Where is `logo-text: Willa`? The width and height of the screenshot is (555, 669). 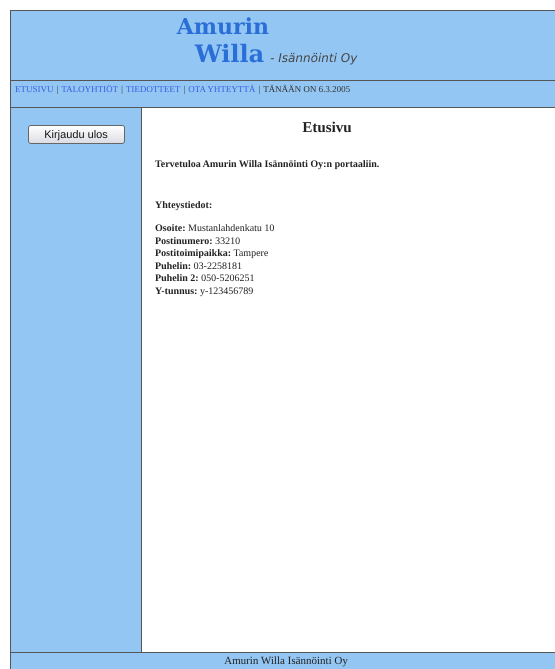 logo-text: Willa is located at coordinates (229, 54).